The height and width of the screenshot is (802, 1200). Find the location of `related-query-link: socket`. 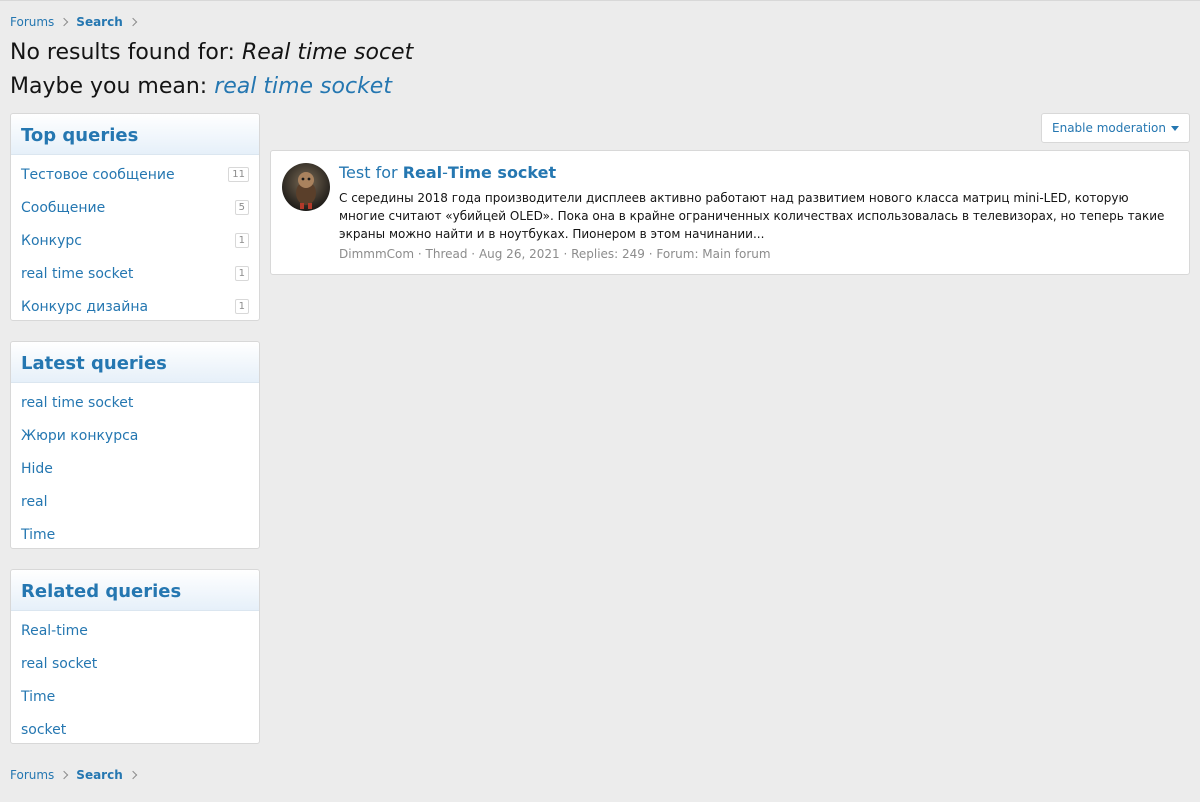

related-query-link: socket is located at coordinates (43, 730).